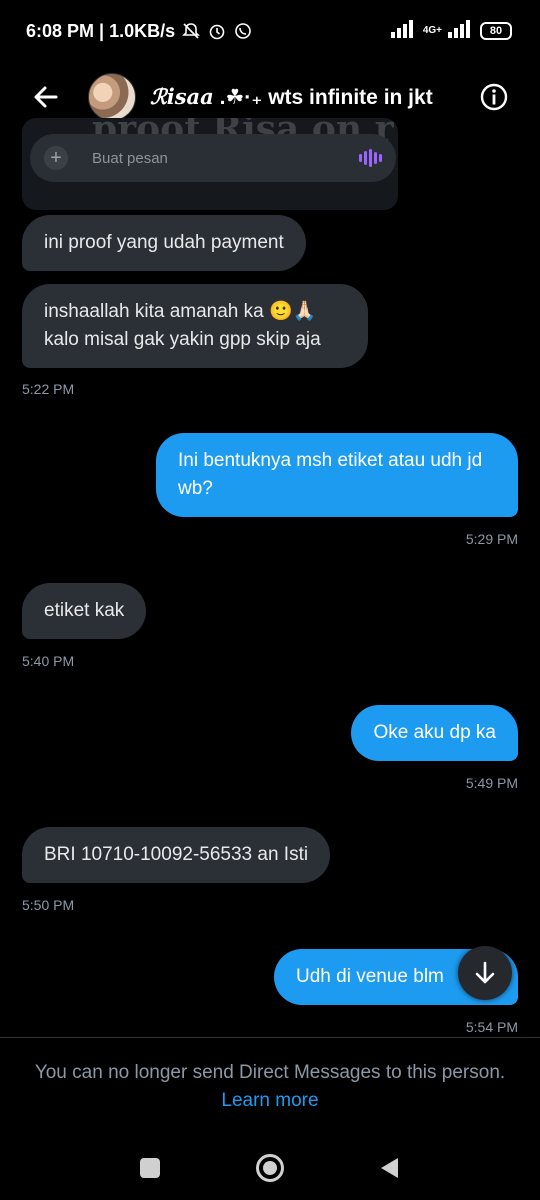 The width and height of the screenshot is (540, 1200). I want to click on learn-more-link: Learn more, so click(270, 1101).